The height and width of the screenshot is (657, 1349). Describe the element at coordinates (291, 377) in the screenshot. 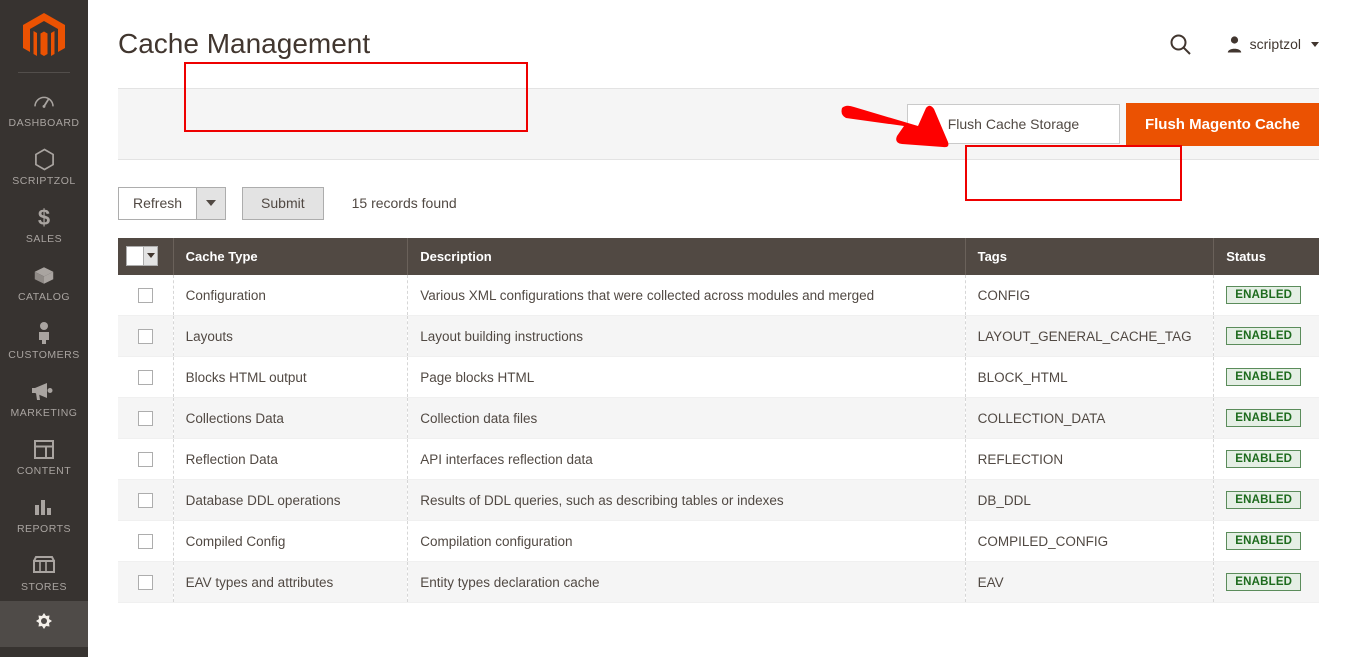

I see `cell-cache-type: Blocks HTML output` at that location.